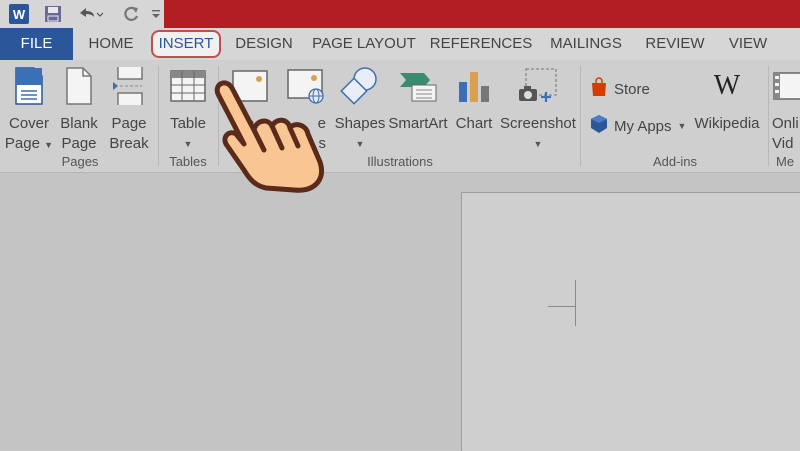 This screenshot has height=451, width=800. What do you see at coordinates (79, 86) in the screenshot?
I see `blank-page-icon` at bounding box center [79, 86].